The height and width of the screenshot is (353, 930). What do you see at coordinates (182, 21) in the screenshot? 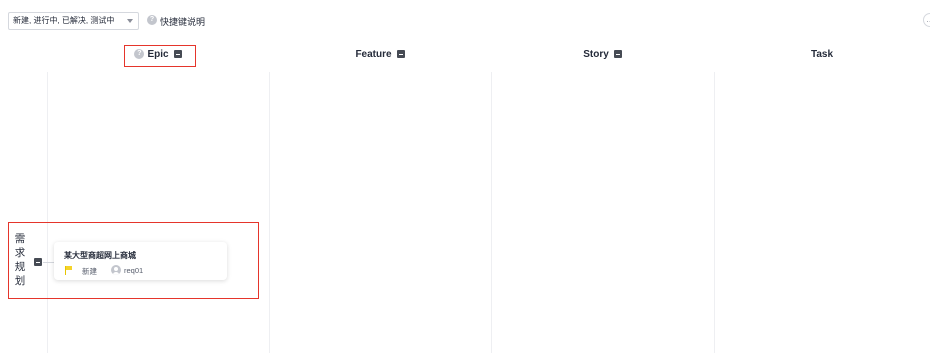
I see `shortcut-help-link: 快捷键说明` at bounding box center [182, 21].